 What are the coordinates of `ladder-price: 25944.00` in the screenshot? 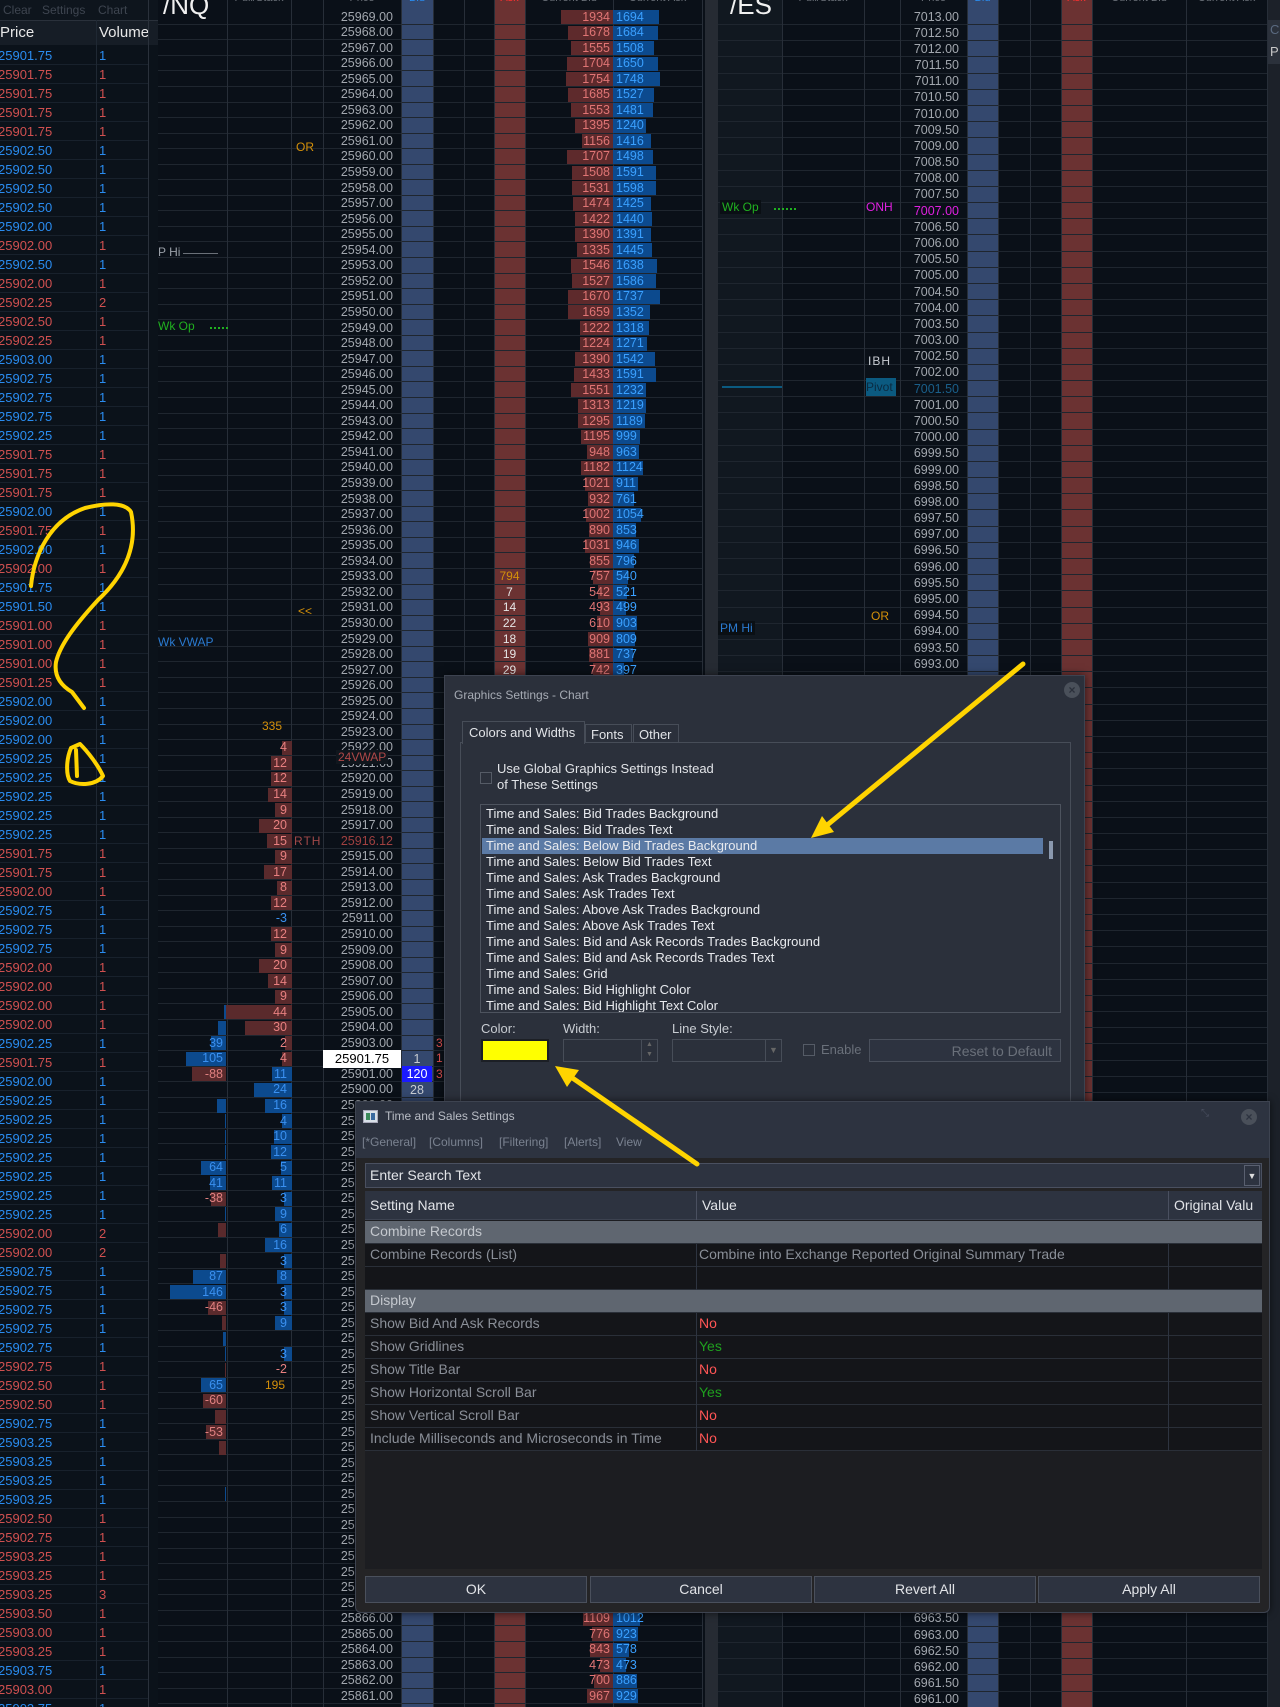 It's located at (358, 405).